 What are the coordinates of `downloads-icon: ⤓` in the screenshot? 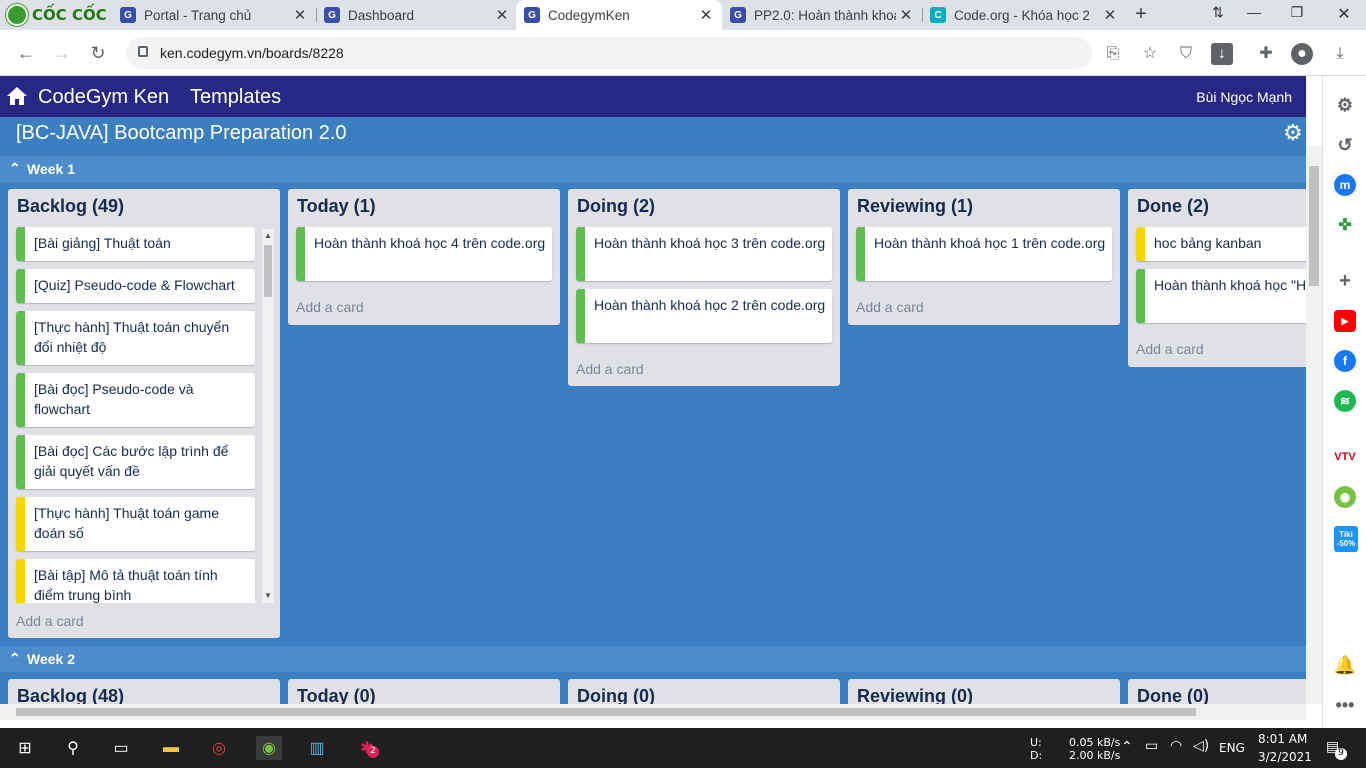 It's located at (1340, 54).